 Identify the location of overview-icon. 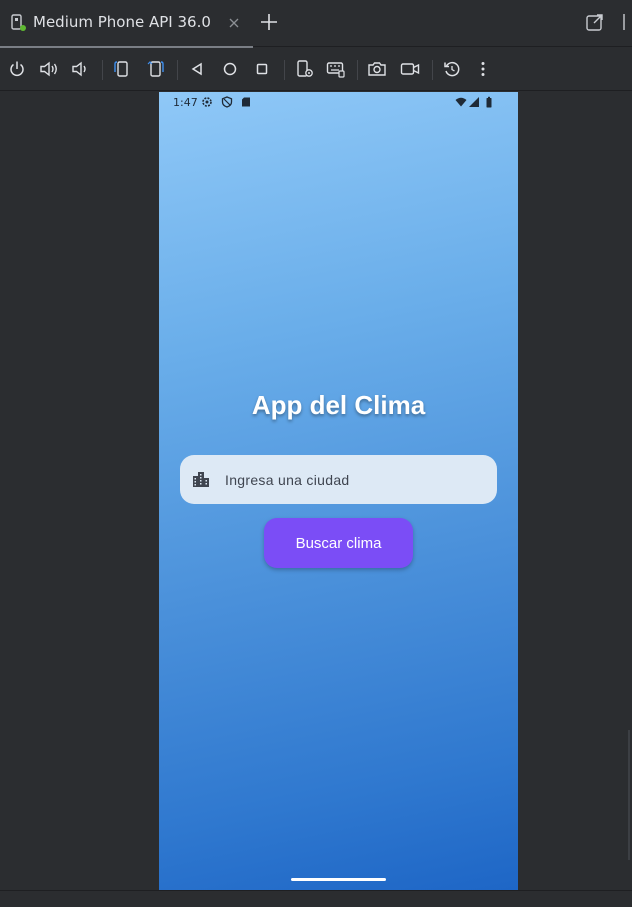
(262, 69).